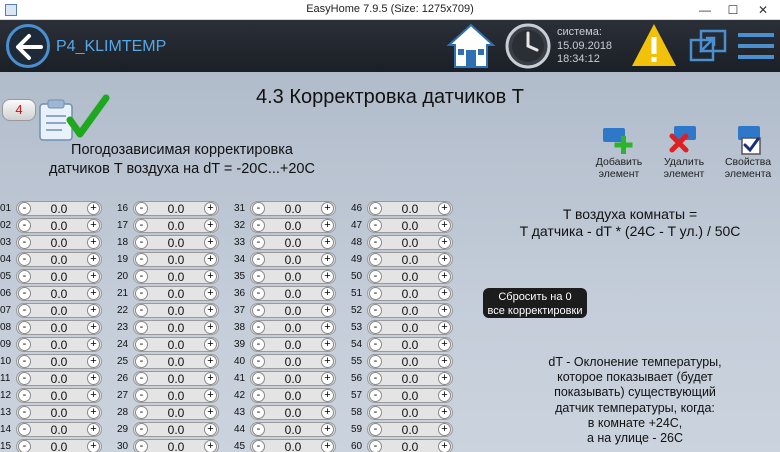 Image resolution: width=780 pixels, height=452 pixels. Describe the element at coordinates (748, 151) in the screenshot. I see `element-properties-button: Свойства элемента` at that location.